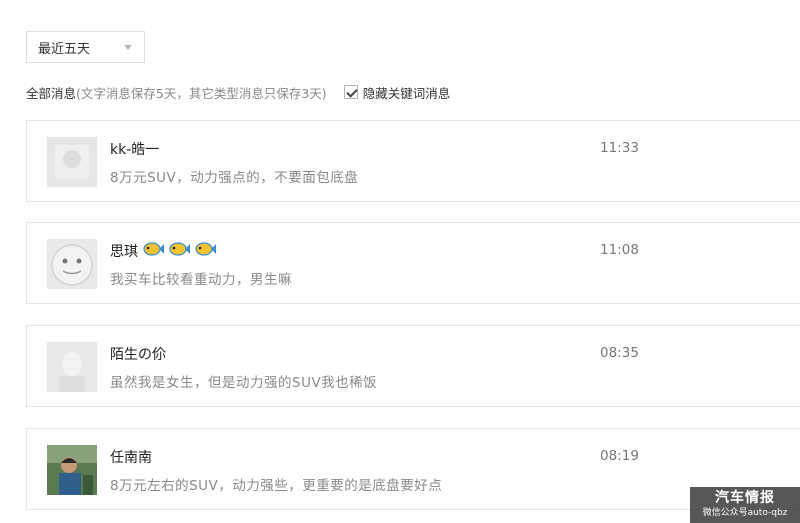  I want to click on watermark: 汽车情报 微信公众号auto-qbz, so click(745, 505).